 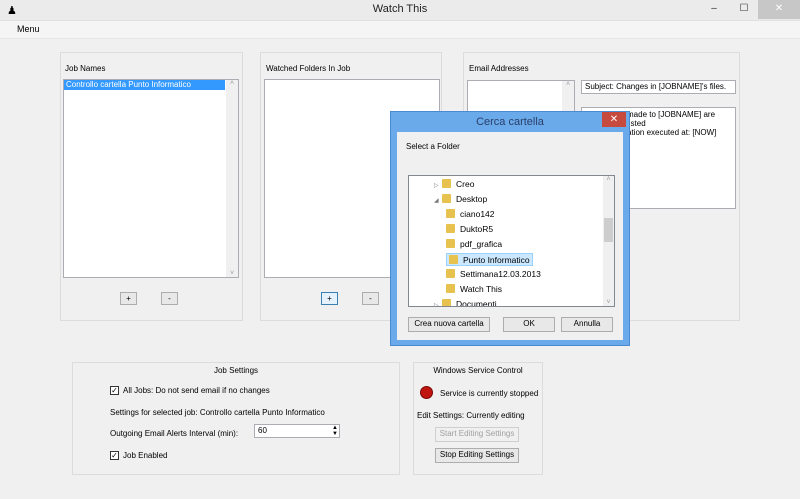 I want to click on tree-node-label: Creo, so click(x=465, y=184).